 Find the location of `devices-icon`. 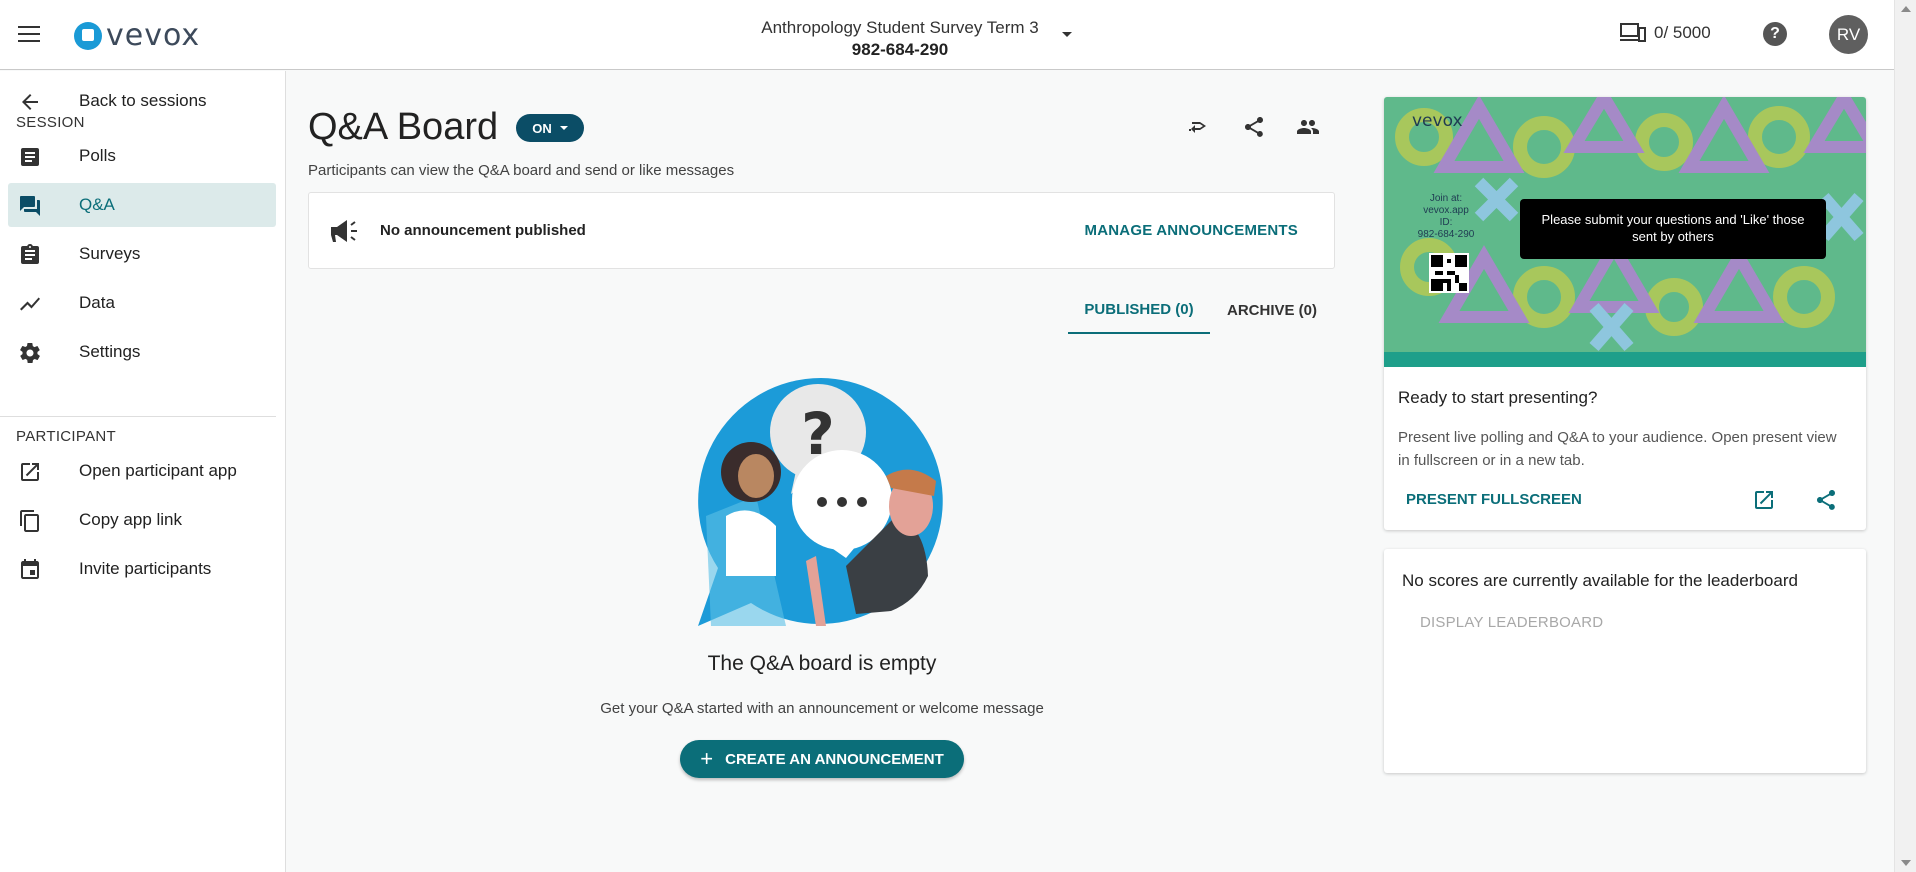

devices-icon is located at coordinates (1633, 32).